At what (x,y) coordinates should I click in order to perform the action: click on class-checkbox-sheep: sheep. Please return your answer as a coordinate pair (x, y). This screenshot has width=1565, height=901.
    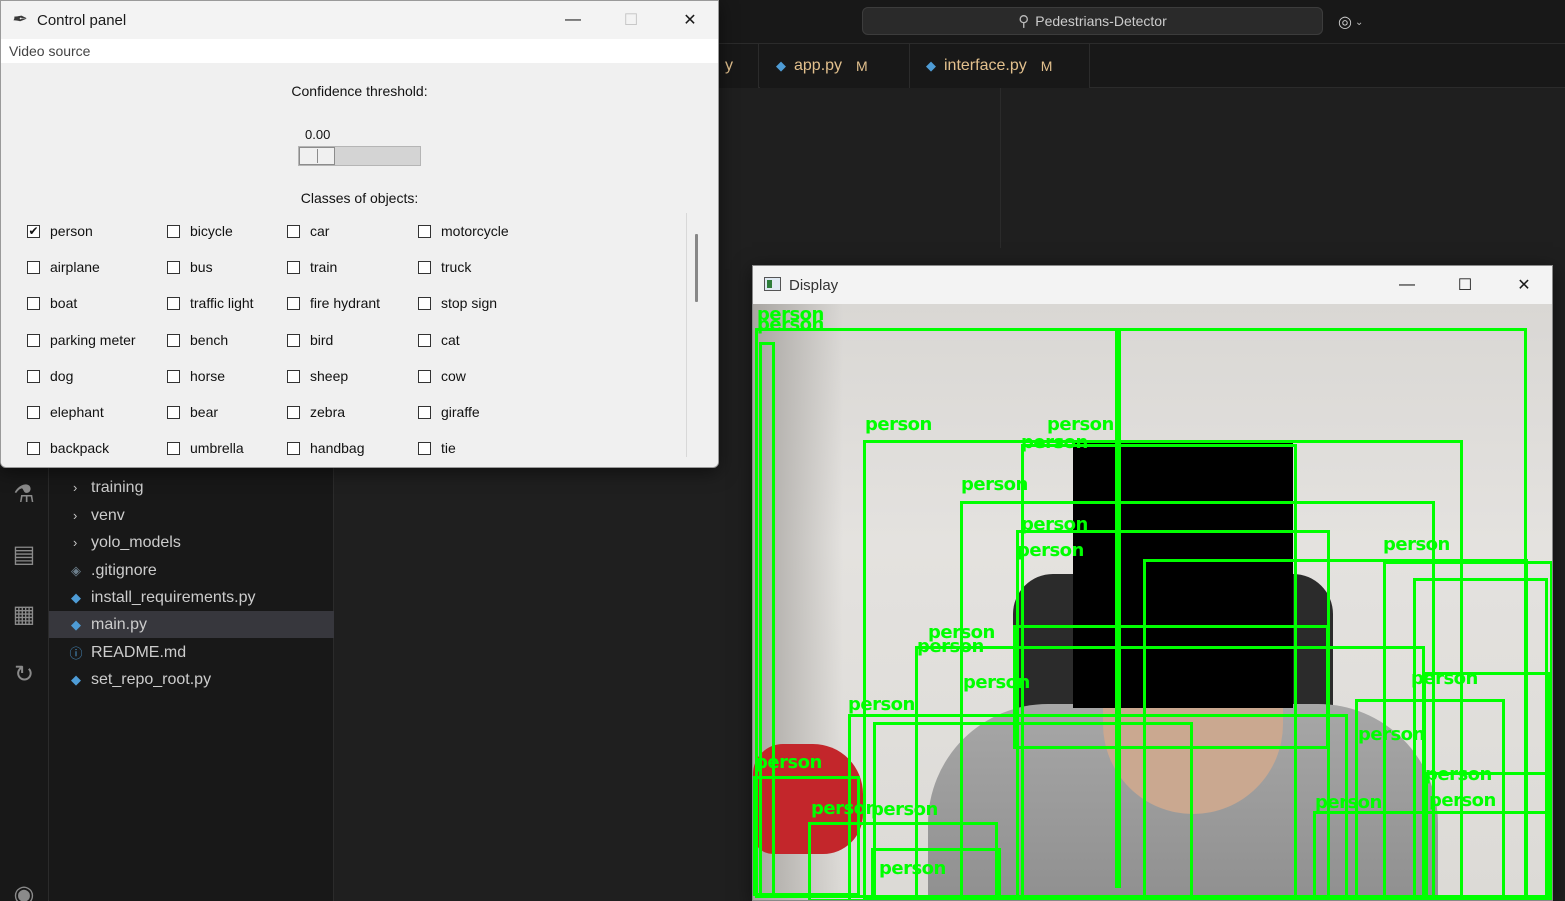
    Looking at the image, I should click on (317, 376).